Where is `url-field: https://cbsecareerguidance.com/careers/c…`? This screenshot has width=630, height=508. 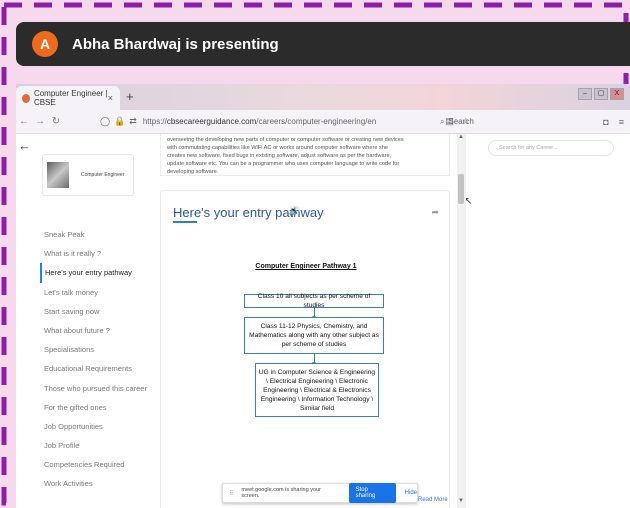
url-field: https://cbsecareerguidance.com/careers/c… is located at coordinates (259, 121).